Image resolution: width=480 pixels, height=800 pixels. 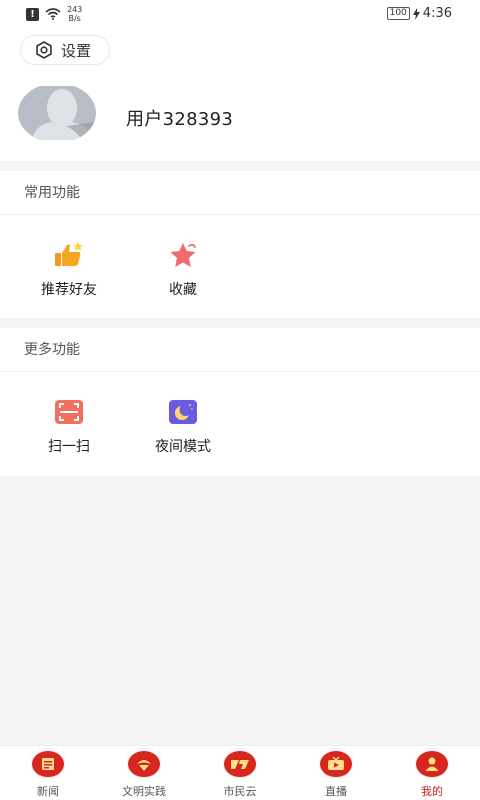 I want to click on night-mode-item: 夜间模式, so click(x=183, y=414).